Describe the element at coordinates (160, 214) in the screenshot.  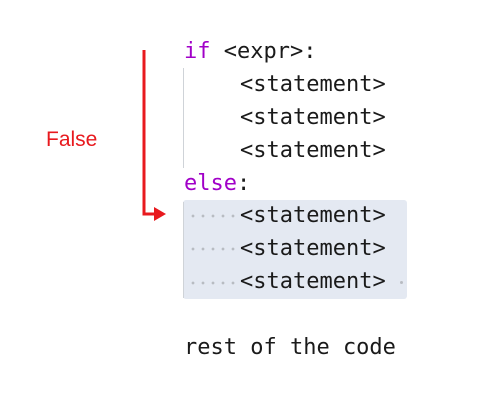
I see `arrow-head` at that location.